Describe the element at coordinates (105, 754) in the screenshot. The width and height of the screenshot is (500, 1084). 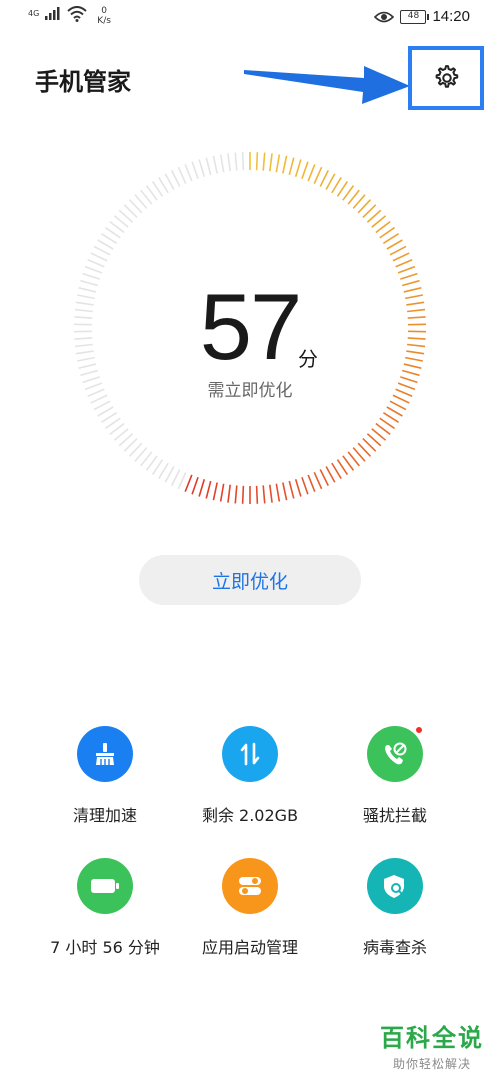
I see `broom-icon` at that location.